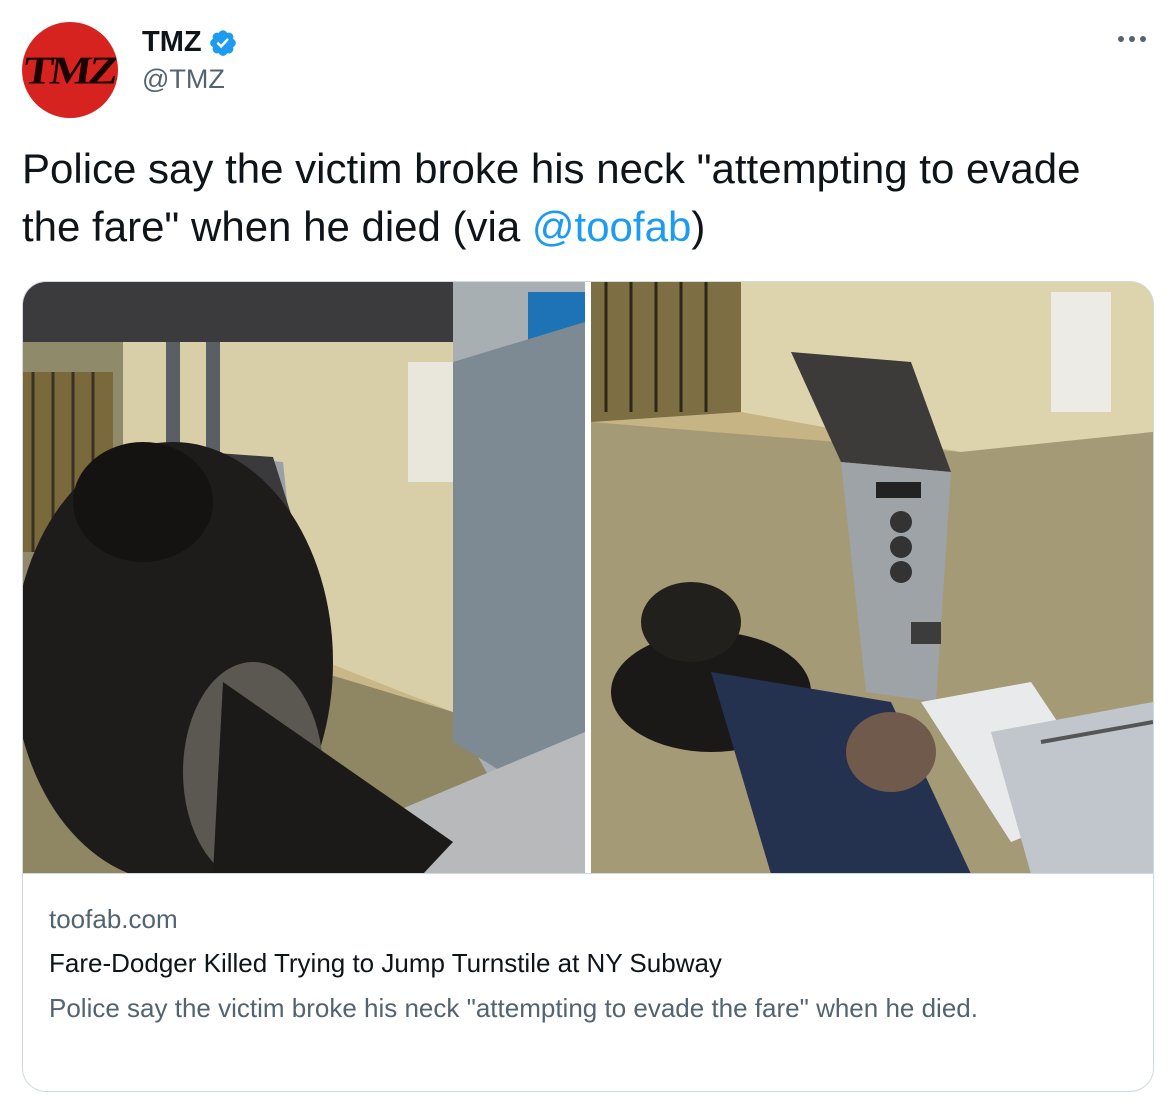  I want to click on author-name-row: TMZ, so click(190, 42).